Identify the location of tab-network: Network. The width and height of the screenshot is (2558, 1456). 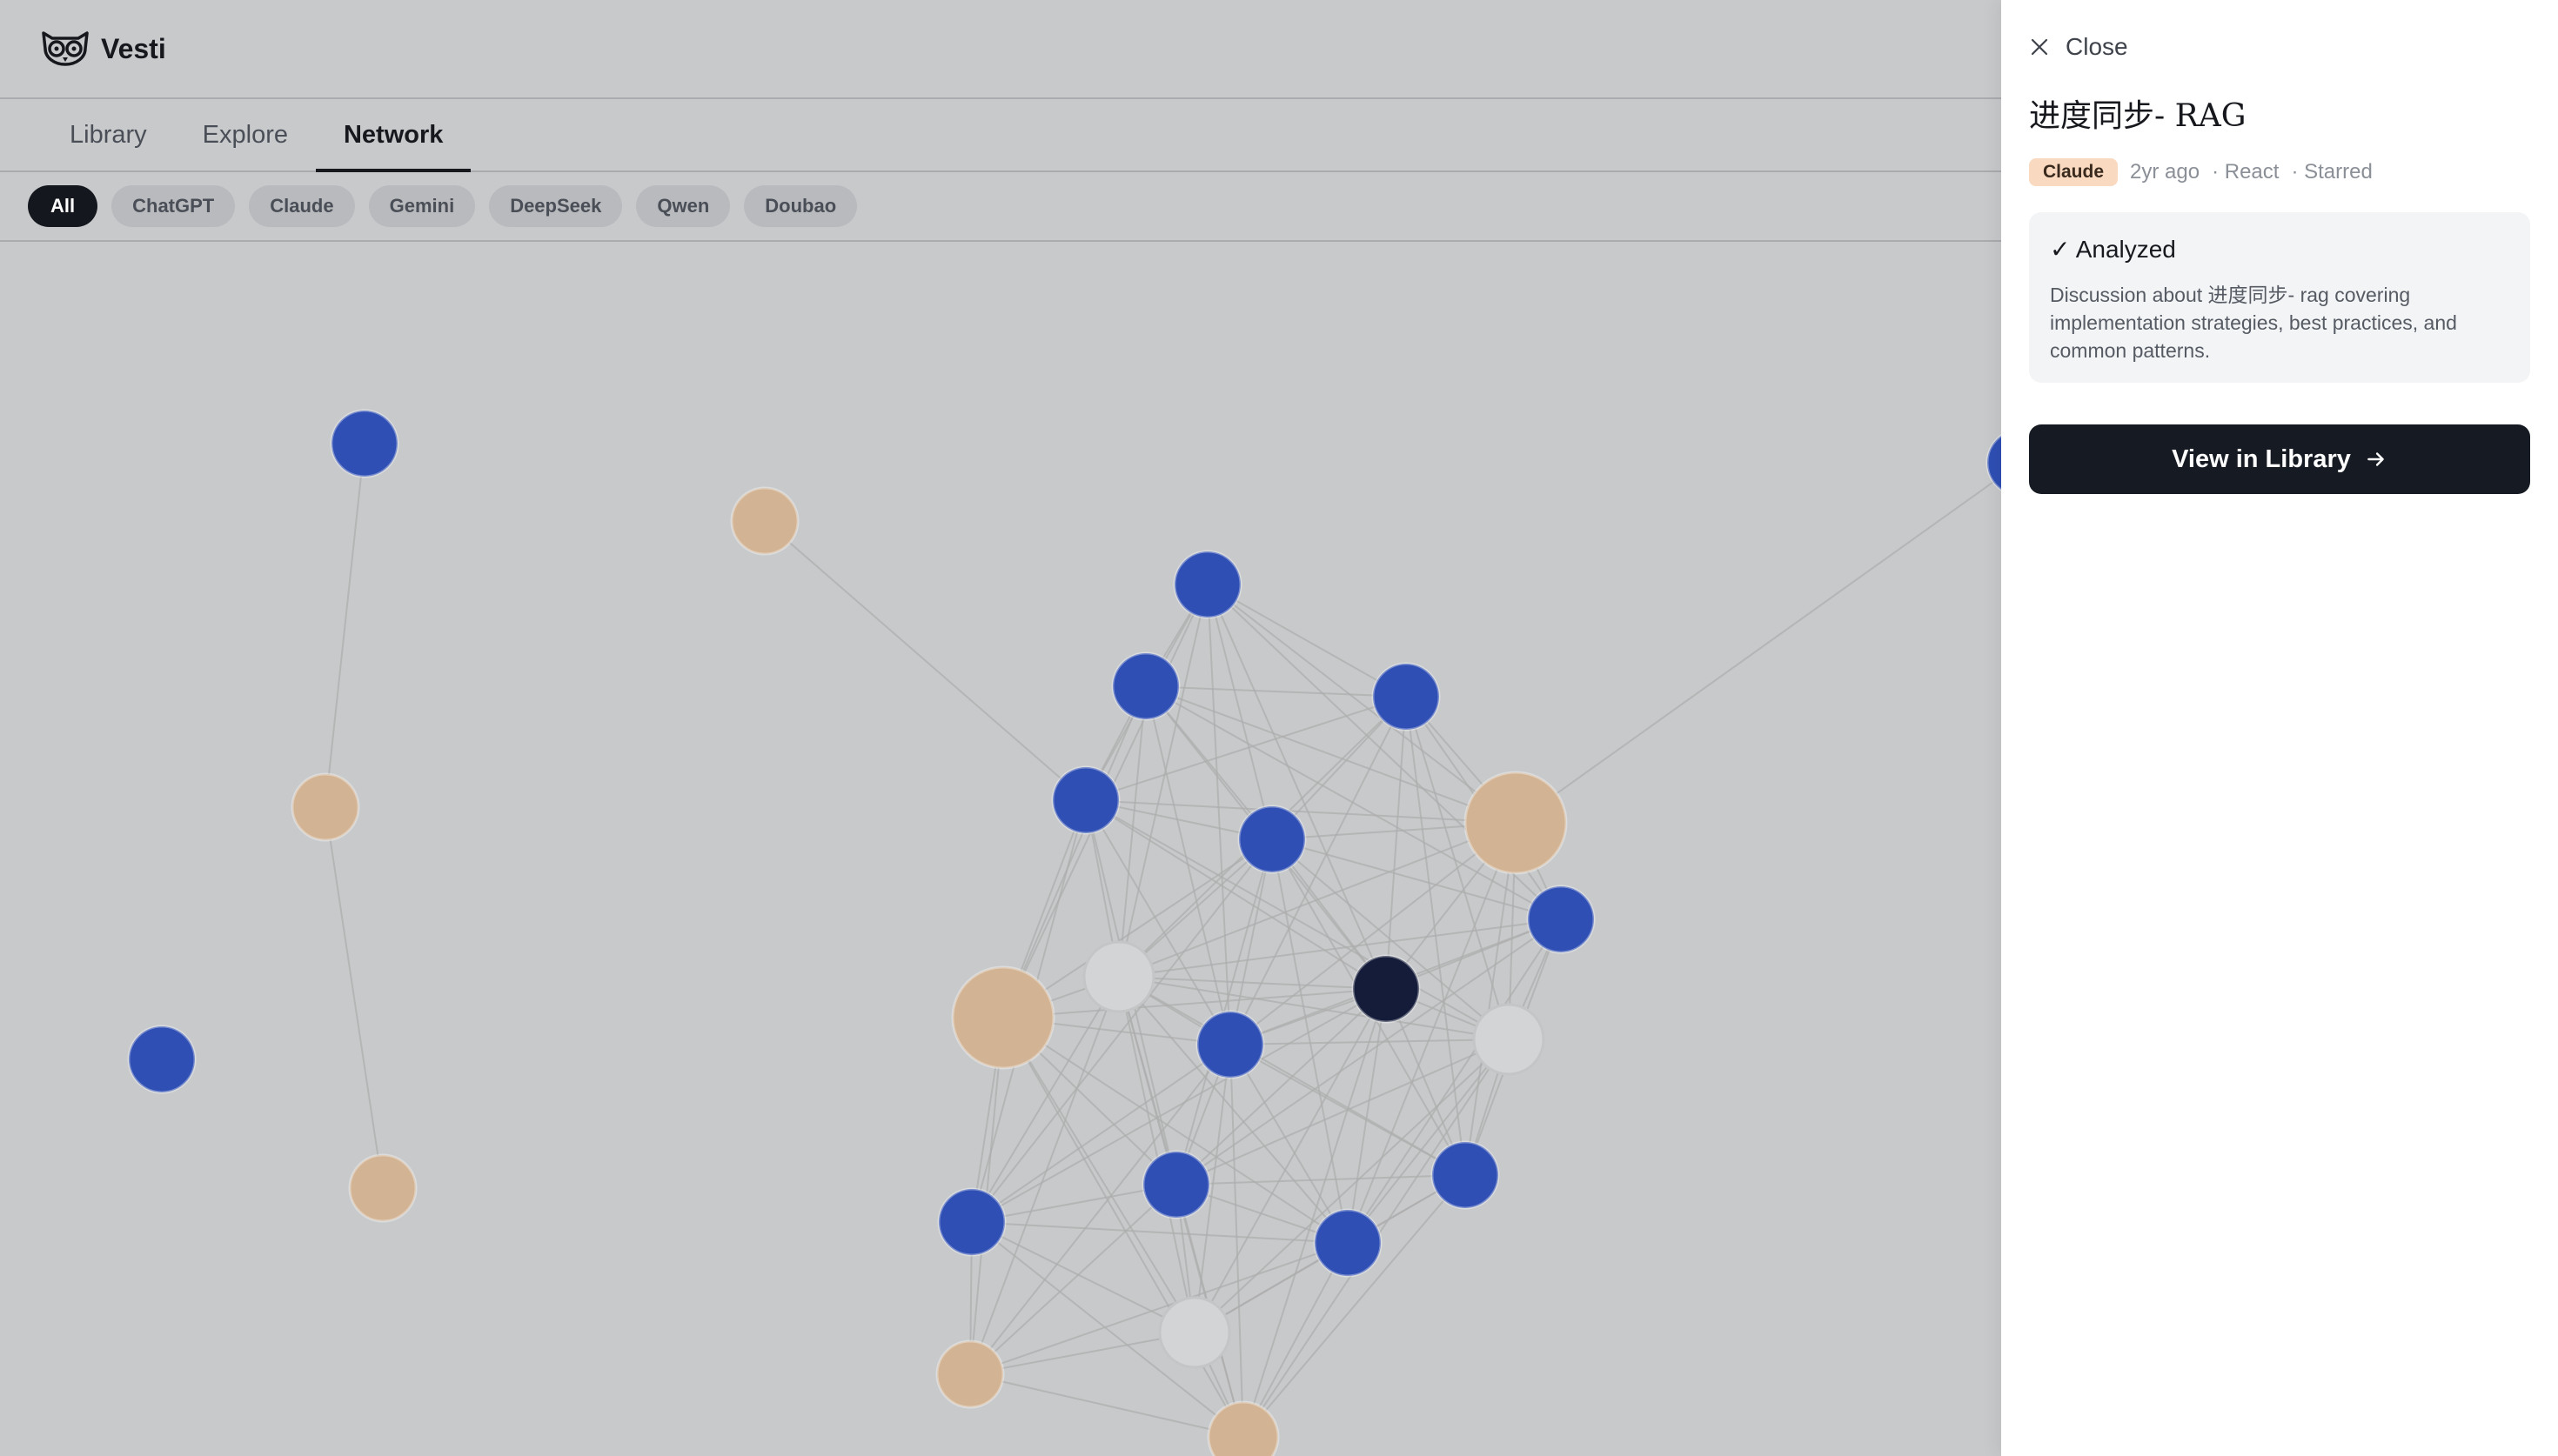
(393, 135).